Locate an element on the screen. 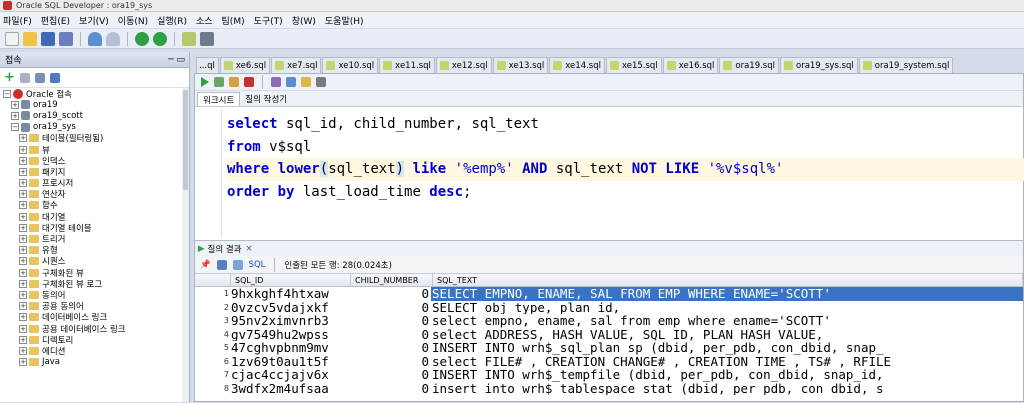  tree-item: + 데이터베이스 링크 is located at coordinates (94, 317).